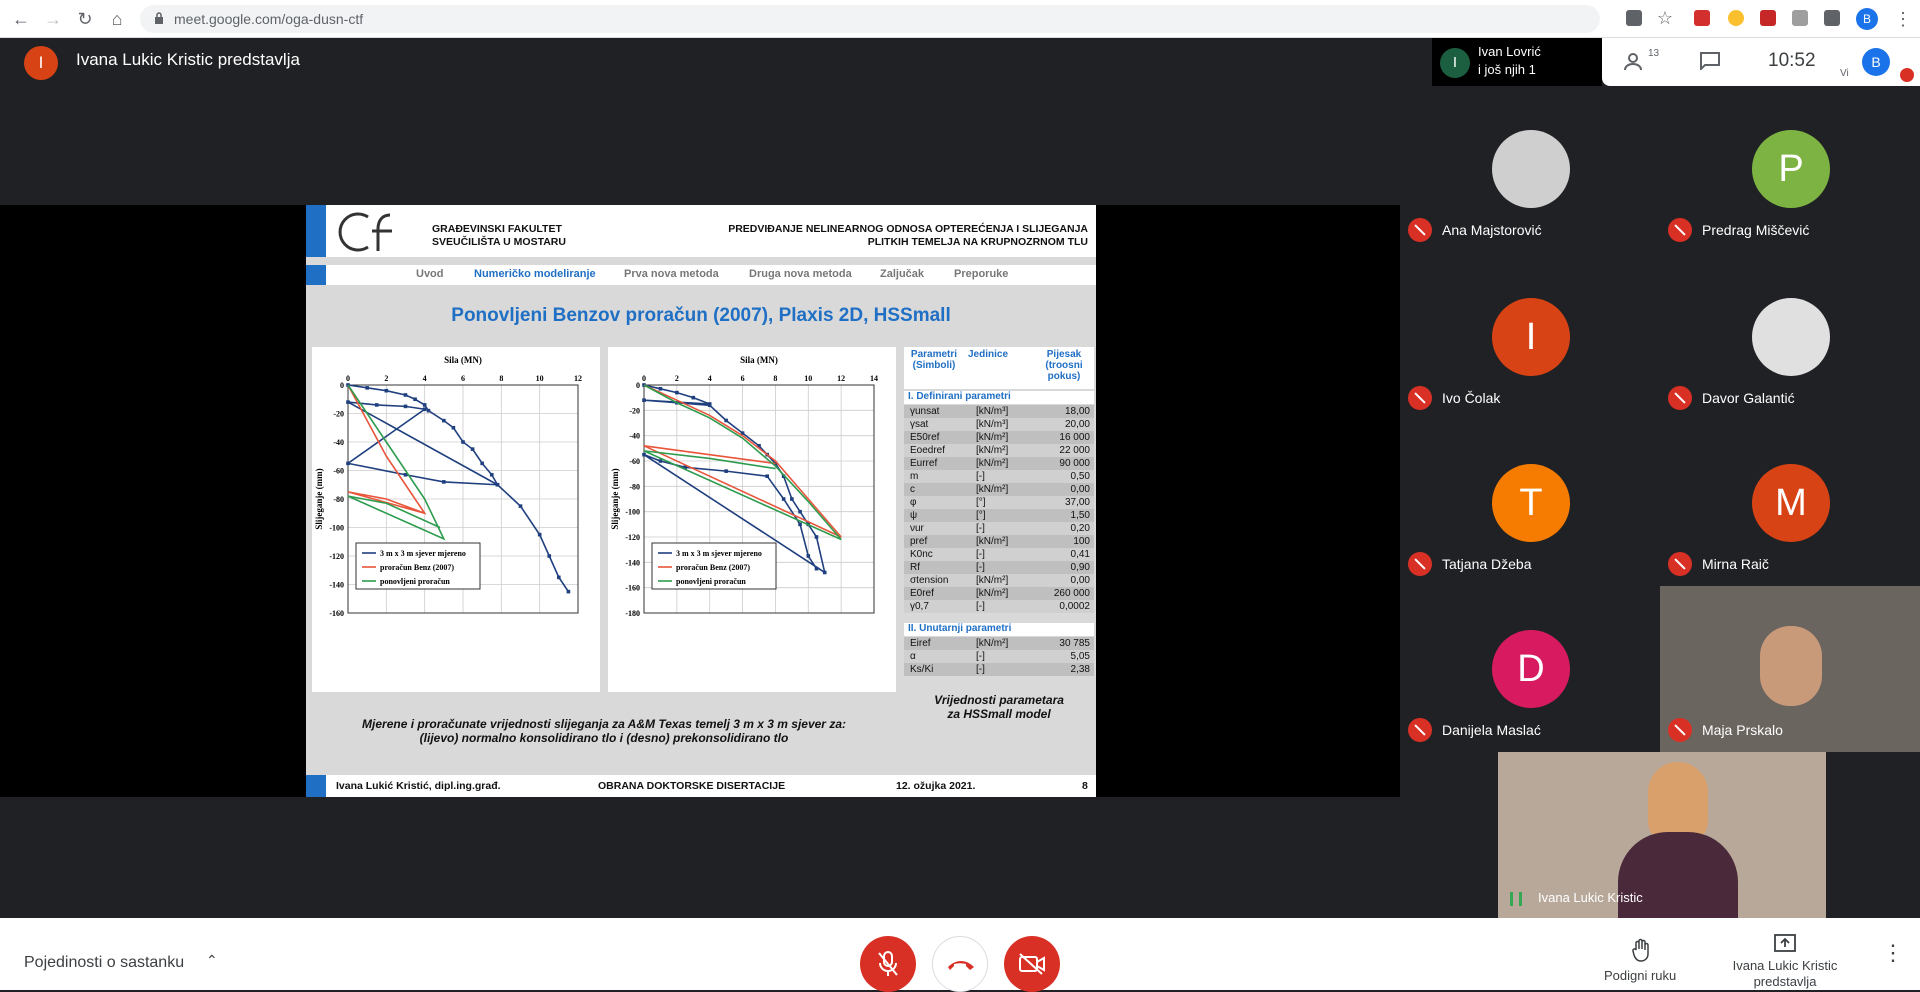 The width and height of the screenshot is (1920, 992). I want to click on y-tick-label: -160, so click(632, 588).